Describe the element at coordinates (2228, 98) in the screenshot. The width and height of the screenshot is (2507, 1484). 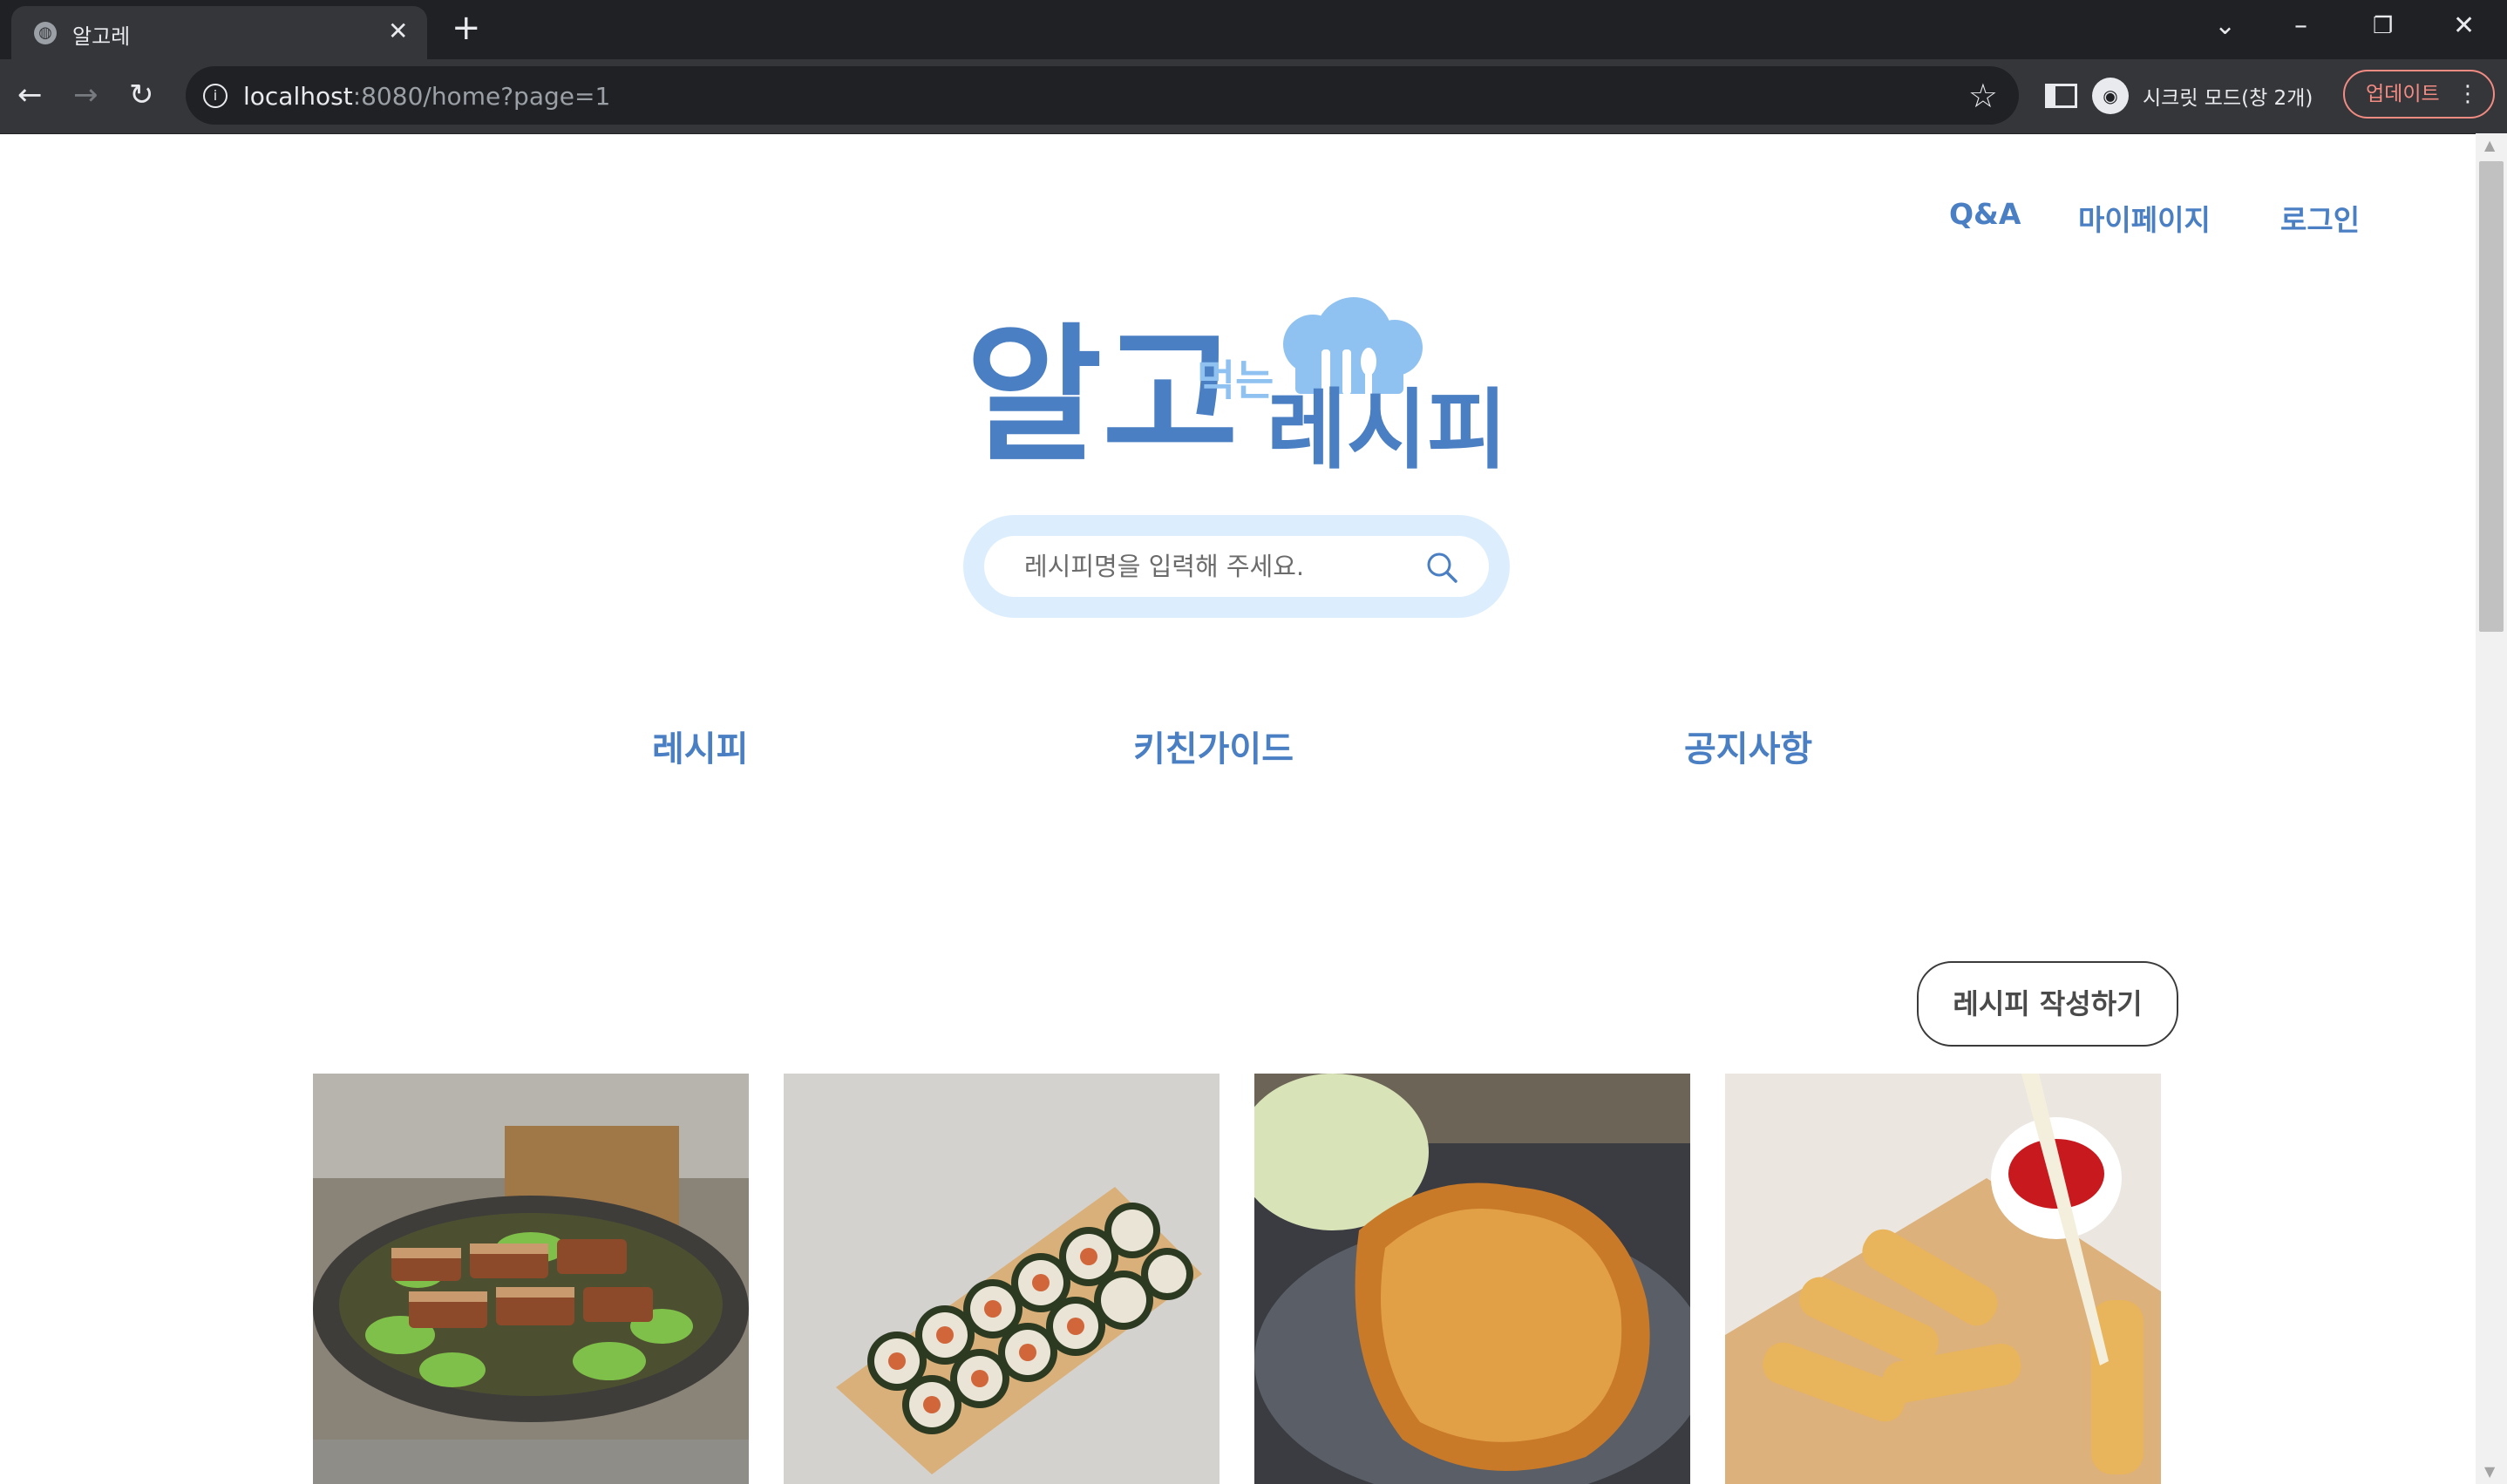
I see `incognito-label: 시크릿 모드(창 2개)` at that location.